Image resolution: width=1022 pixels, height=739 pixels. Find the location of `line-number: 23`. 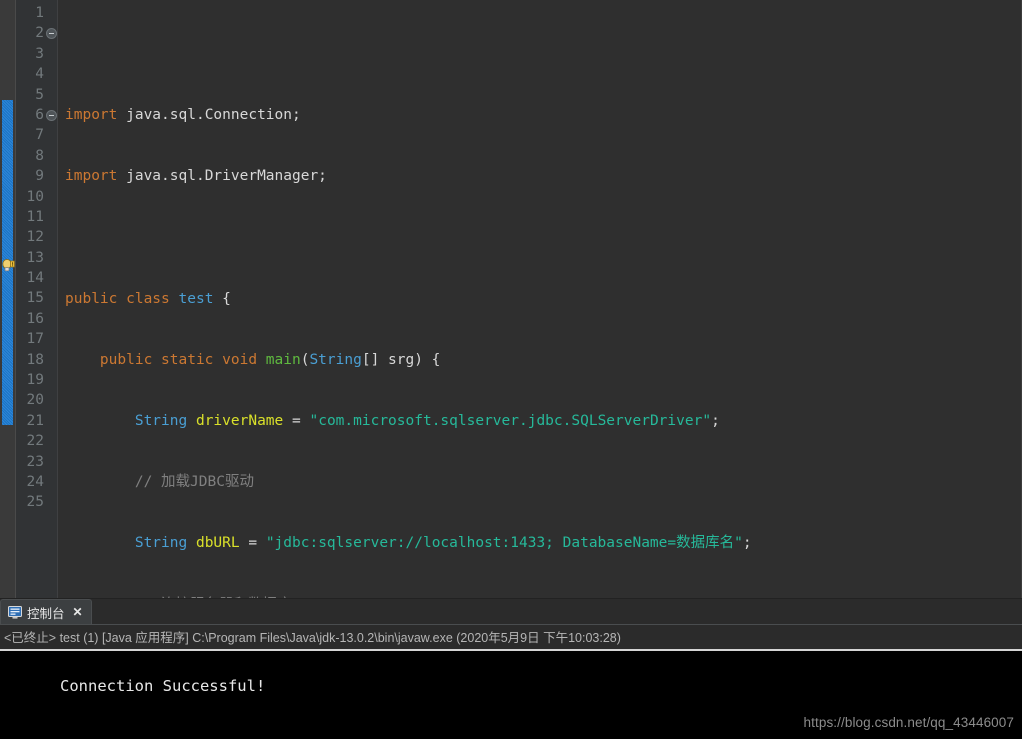

line-number: 23 is located at coordinates (35, 461).